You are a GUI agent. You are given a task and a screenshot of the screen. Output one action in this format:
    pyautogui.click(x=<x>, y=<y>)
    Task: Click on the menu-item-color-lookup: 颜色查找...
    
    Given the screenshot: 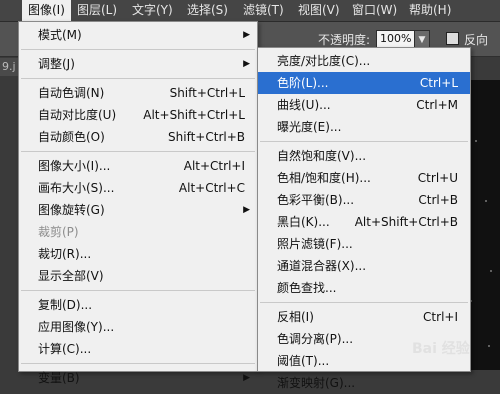 What is the action you would take?
    pyautogui.click(x=364, y=288)
    